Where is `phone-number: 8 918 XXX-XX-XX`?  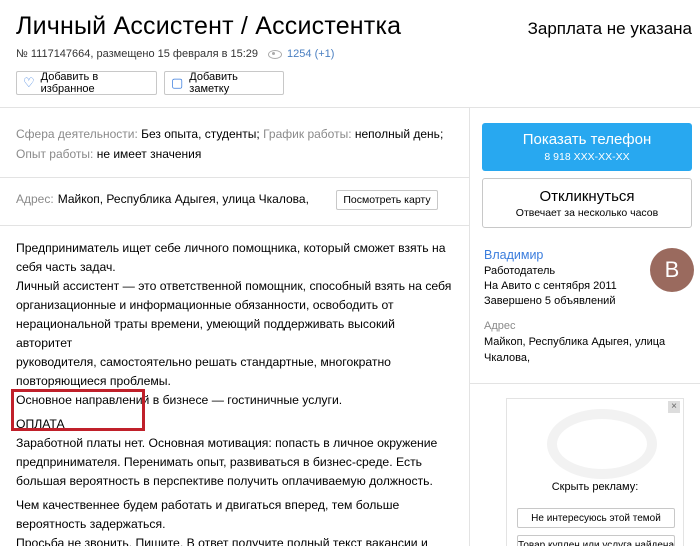
phone-number: 8 918 XXX-XX-XX is located at coordinates (587, 157).